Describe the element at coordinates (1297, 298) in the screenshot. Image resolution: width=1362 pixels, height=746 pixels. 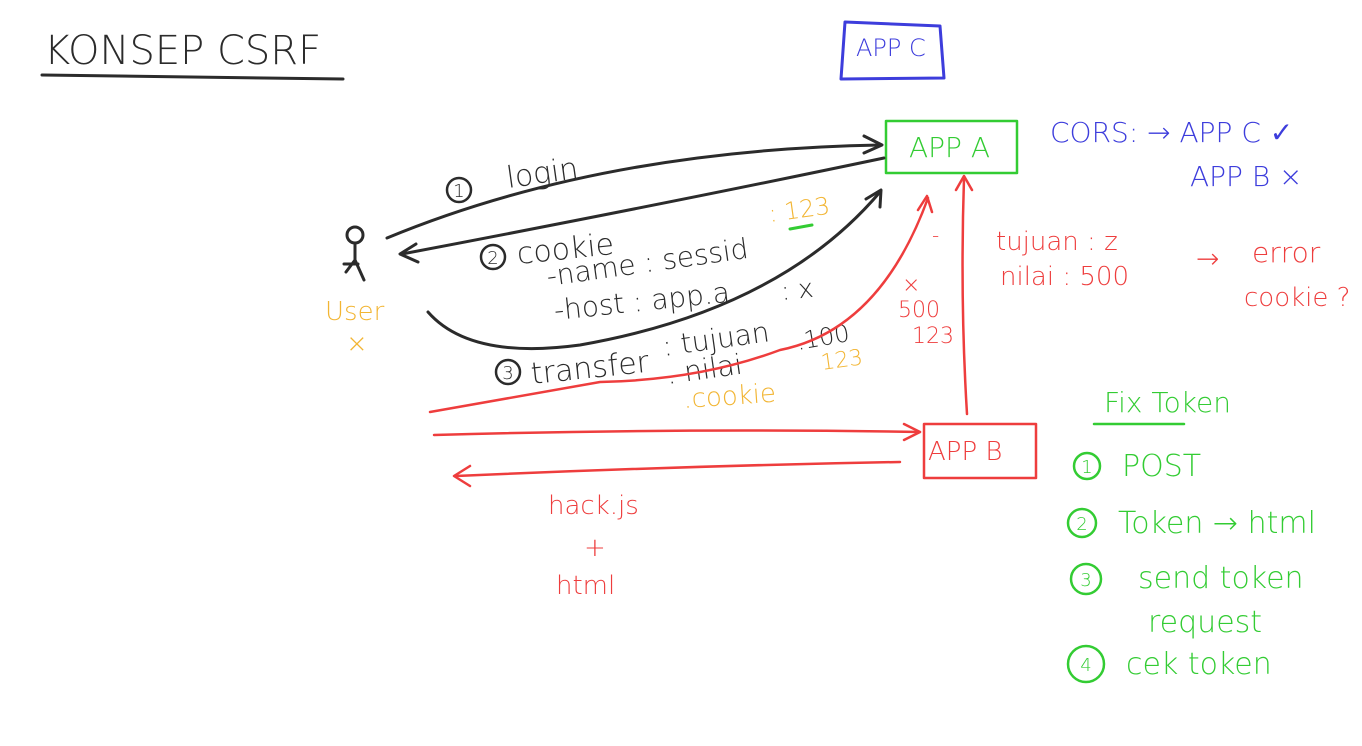
I see `error-cookie-question: cookie ?` at that location.